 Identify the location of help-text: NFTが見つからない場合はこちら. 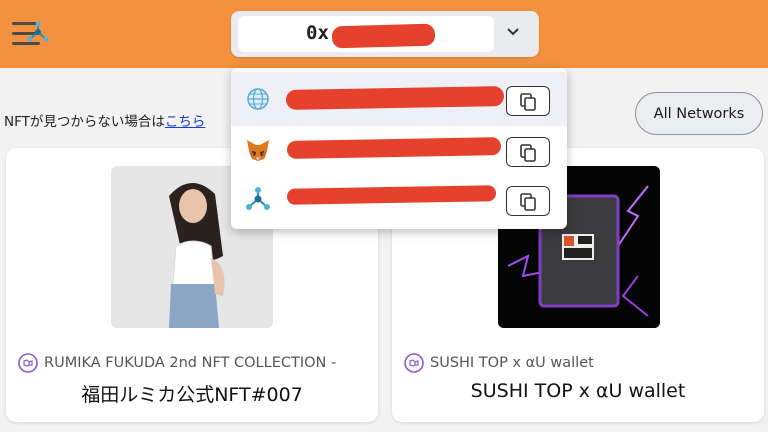
(104, 120).